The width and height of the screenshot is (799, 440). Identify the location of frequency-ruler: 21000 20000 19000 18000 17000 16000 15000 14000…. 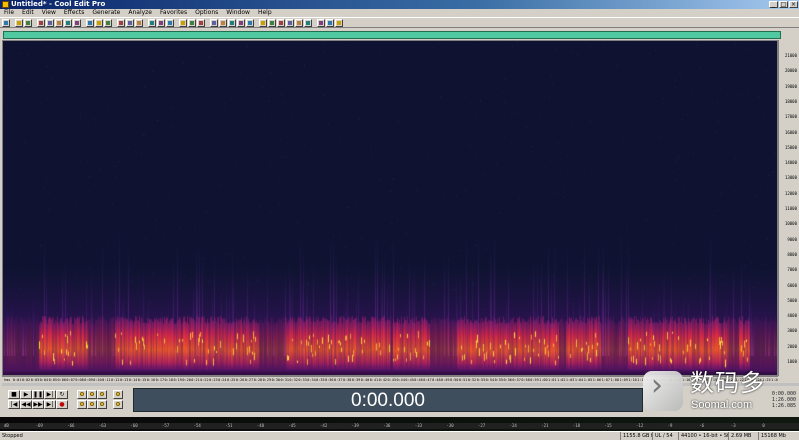
(788, 208).